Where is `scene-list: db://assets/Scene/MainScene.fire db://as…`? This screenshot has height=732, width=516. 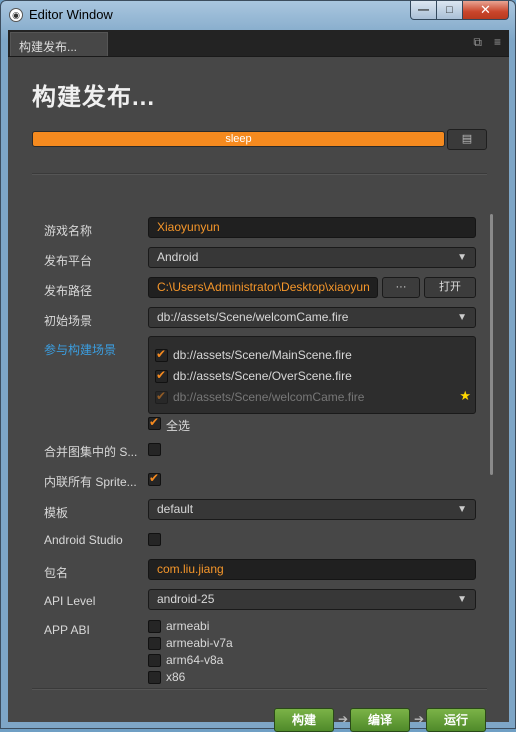
scene-list: db://assets/Scene/MainScene.fire db://as… is located at coordinates (312, 375).